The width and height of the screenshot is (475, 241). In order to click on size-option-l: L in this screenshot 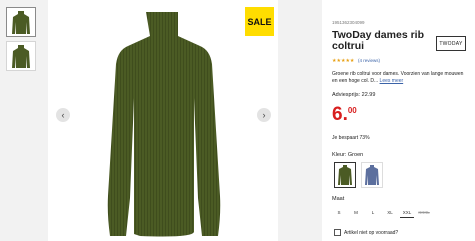, I will do `click(373, 212)`.